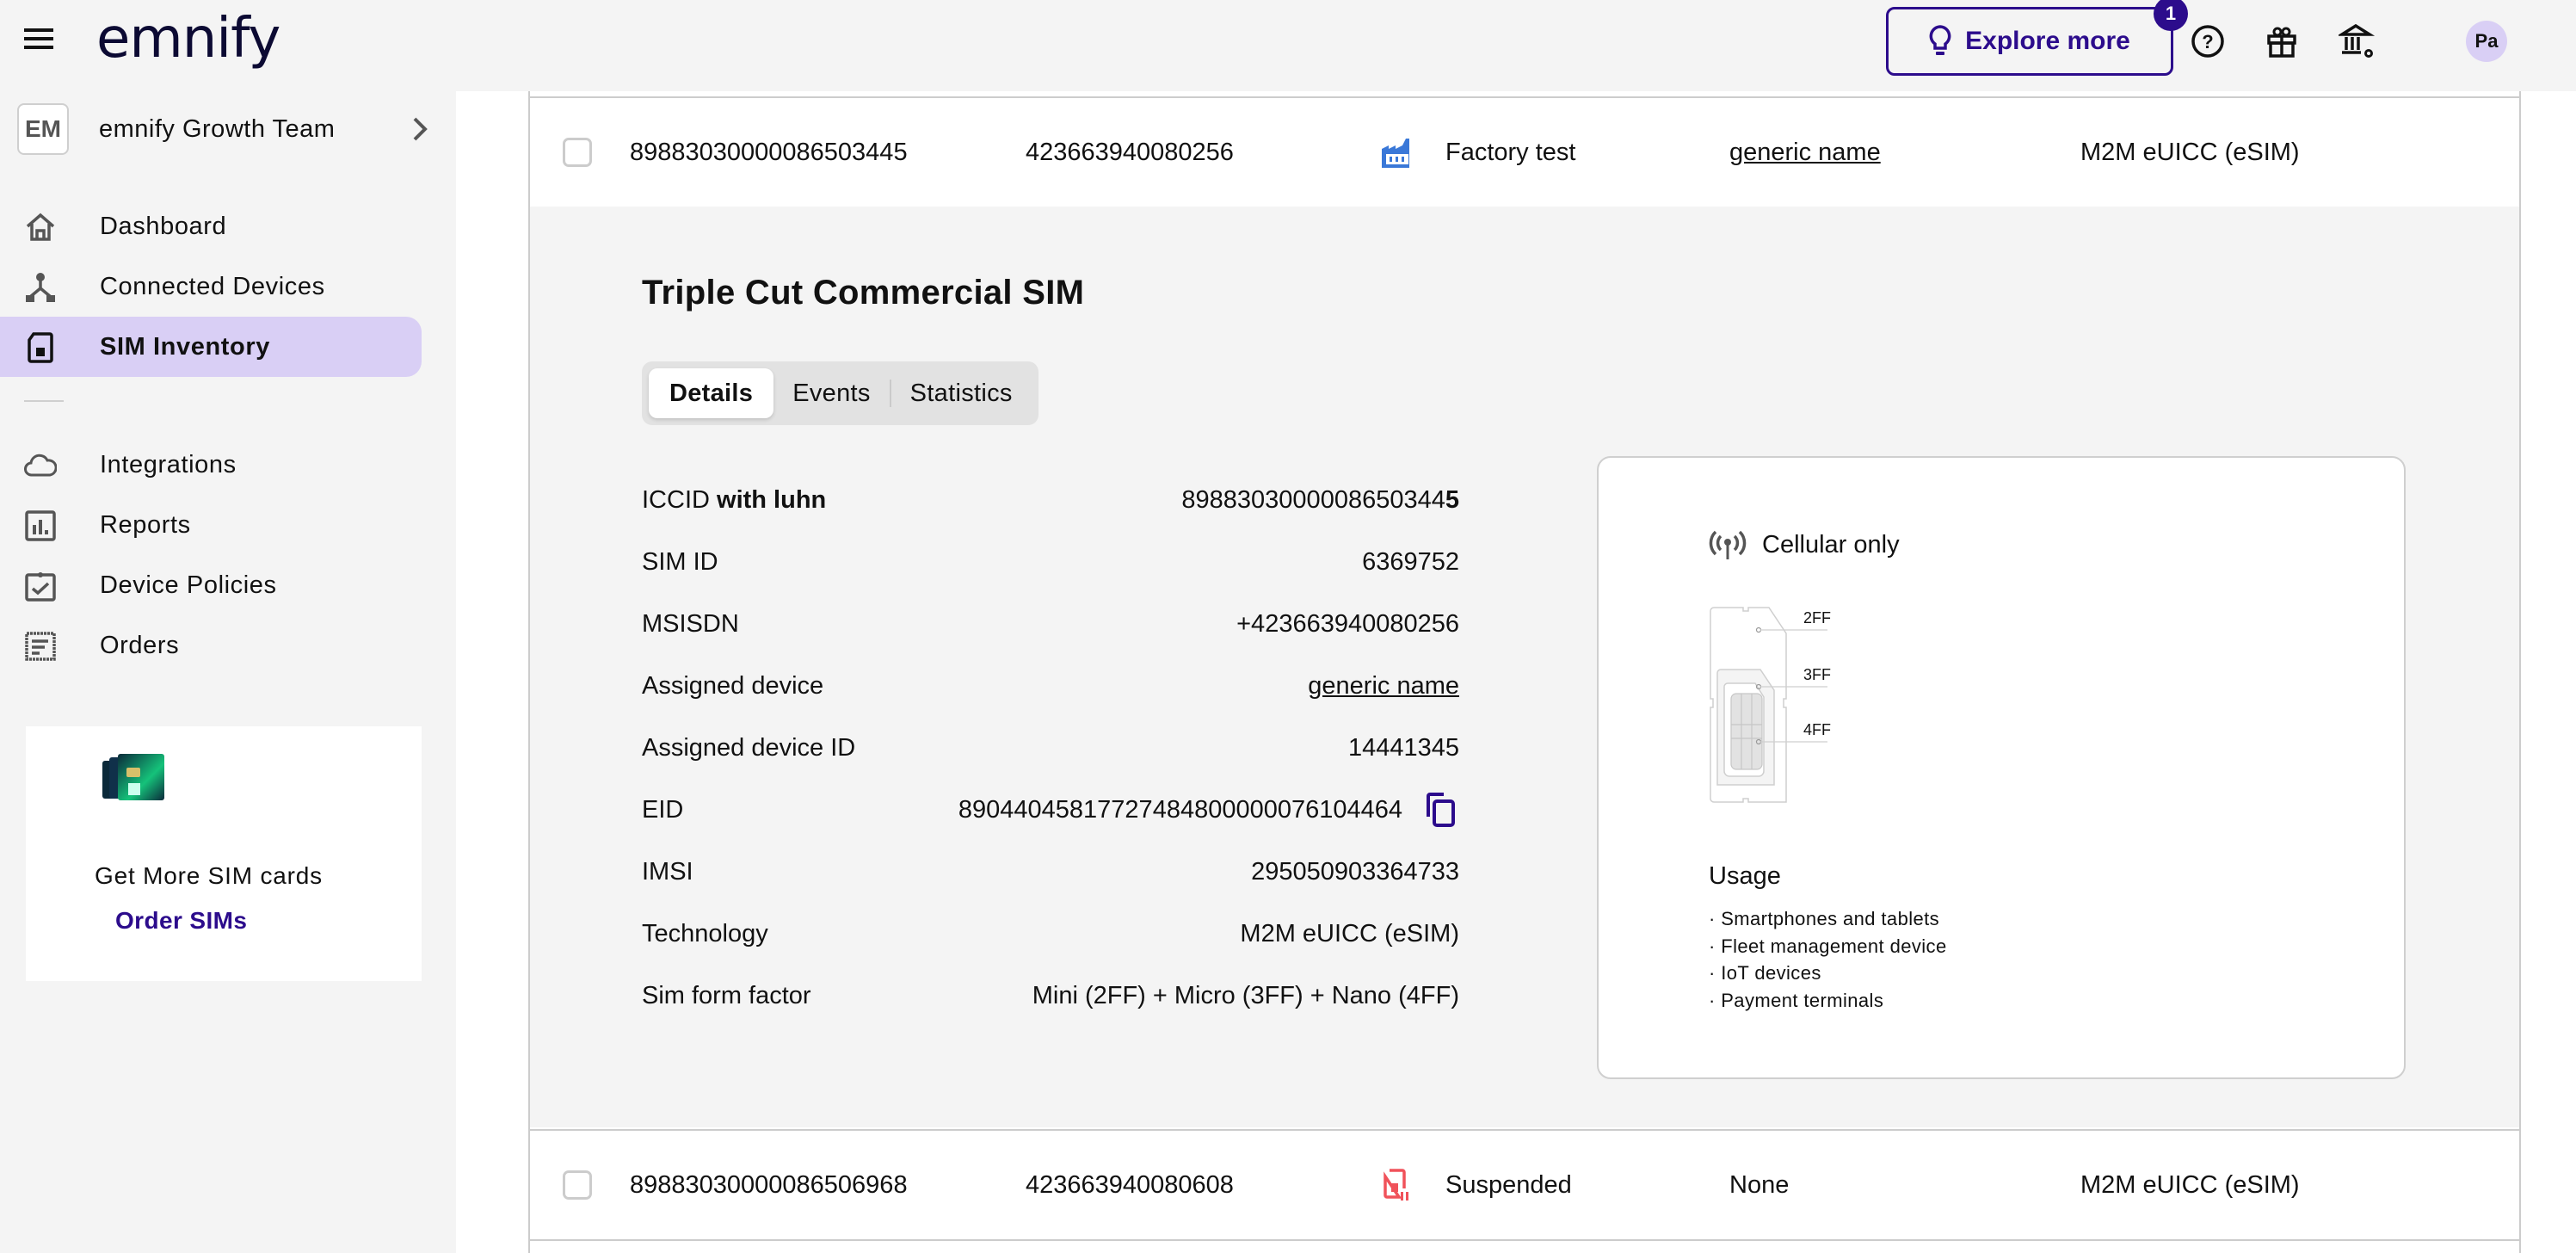 The width and height of the screenshot is (2576, 1253). Describe the element at coordinates (1051, 934) in the screenshot. I see `detail-row-technology: Technology M2M eUICC (eSIM)` at that location.